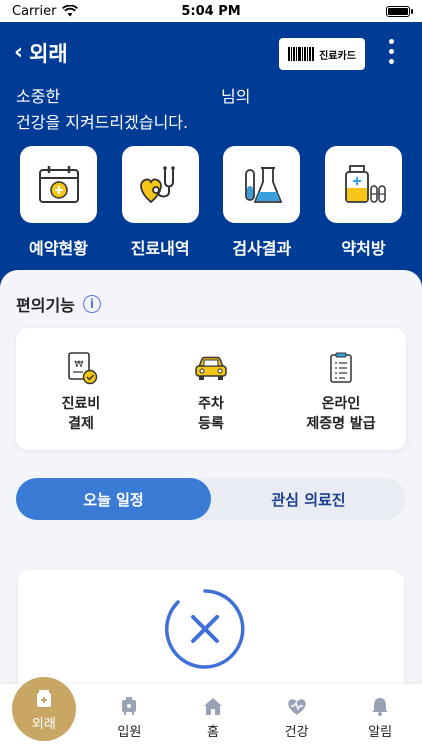  Describe the element at coordinates (366, 183) in the screenshot. I see `medicine-bottle-icon` at that location.